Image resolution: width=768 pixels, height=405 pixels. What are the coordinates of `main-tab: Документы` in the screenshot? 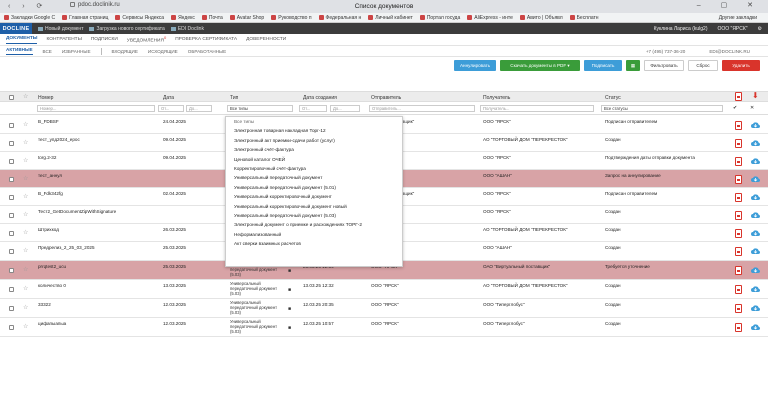 It's located at (22, 40).